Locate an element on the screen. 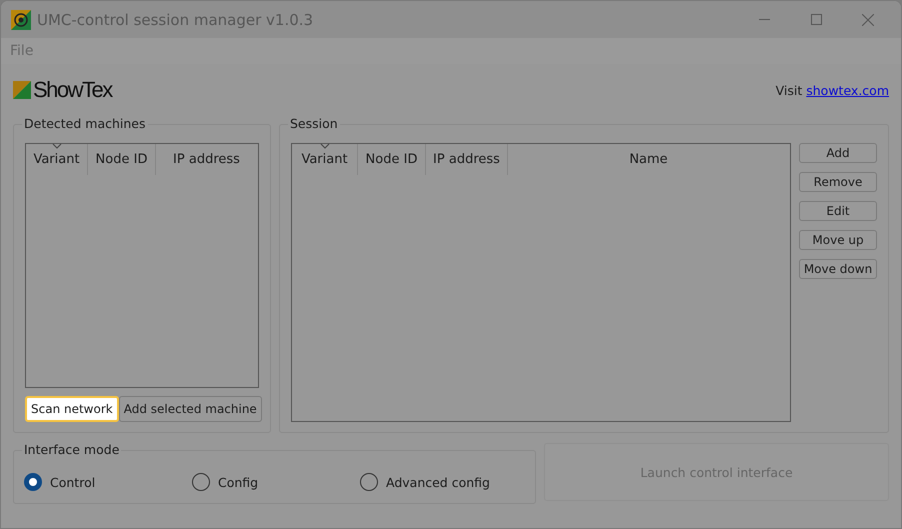 Image resolution: width=902 pixels, height=529 pixels. session-button: Move up is located at coordinates (838, 240).